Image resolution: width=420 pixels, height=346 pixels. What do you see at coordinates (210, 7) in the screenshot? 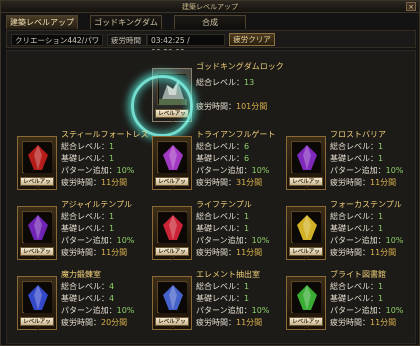
I see `window-title: 建築レベルアップ` at bounding box center [210, 7].